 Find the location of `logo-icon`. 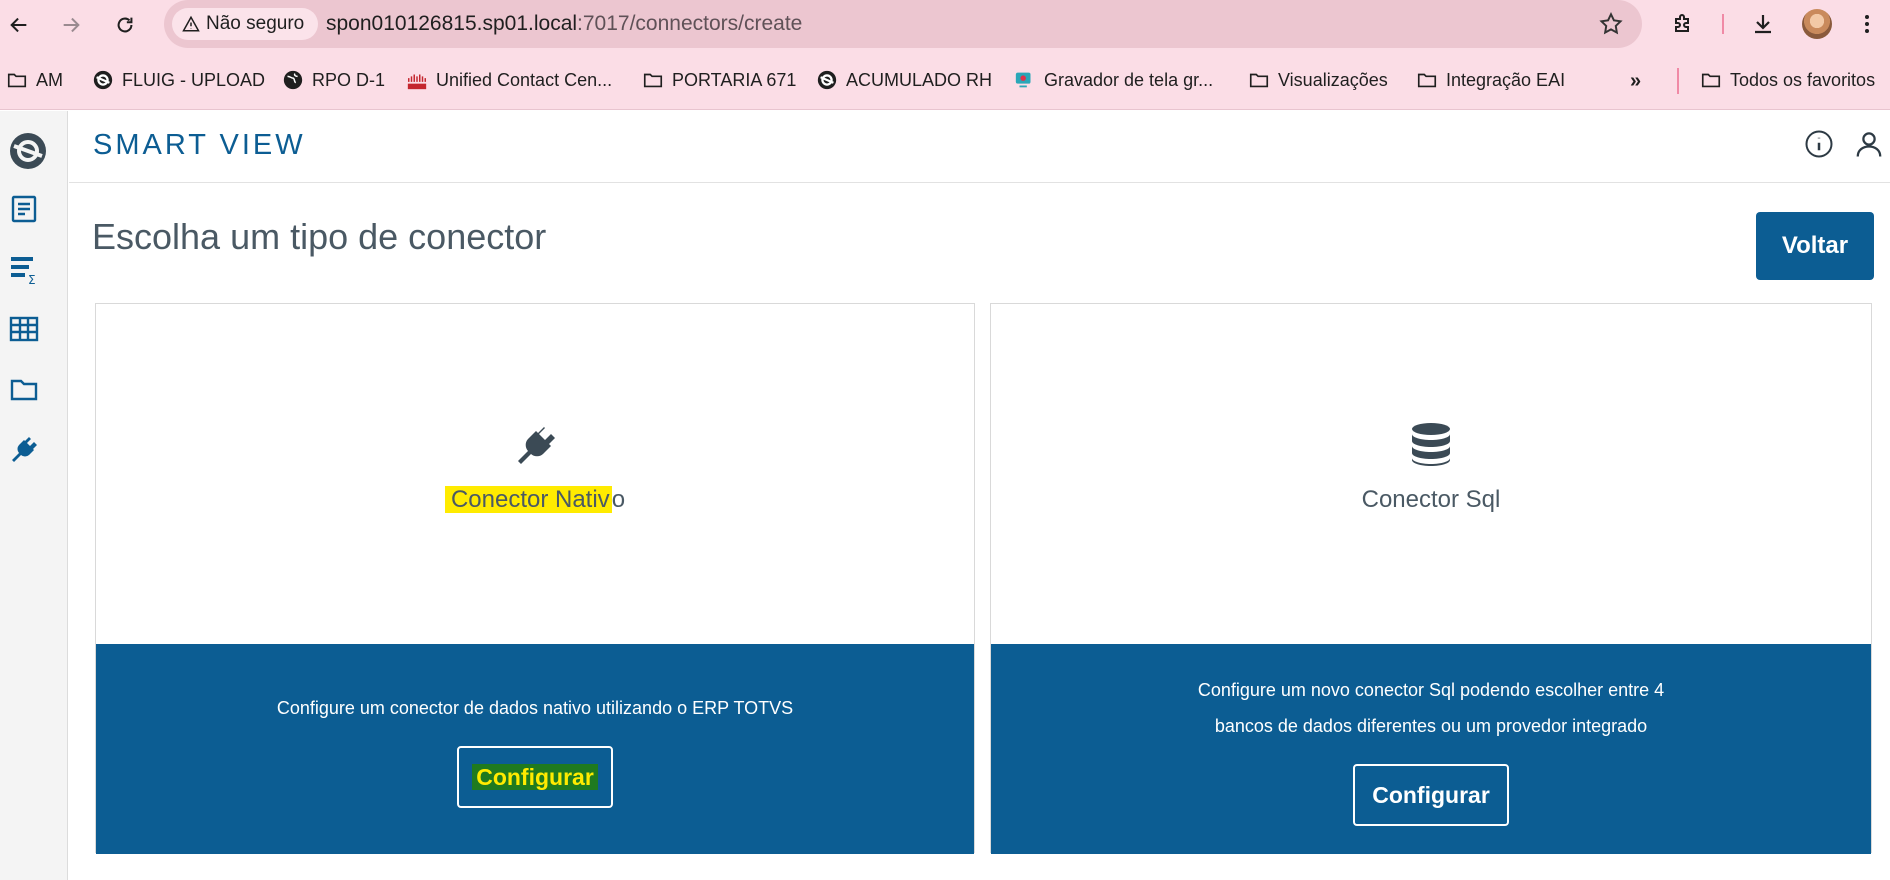

logo-icon is located at coordinates (28, 151).